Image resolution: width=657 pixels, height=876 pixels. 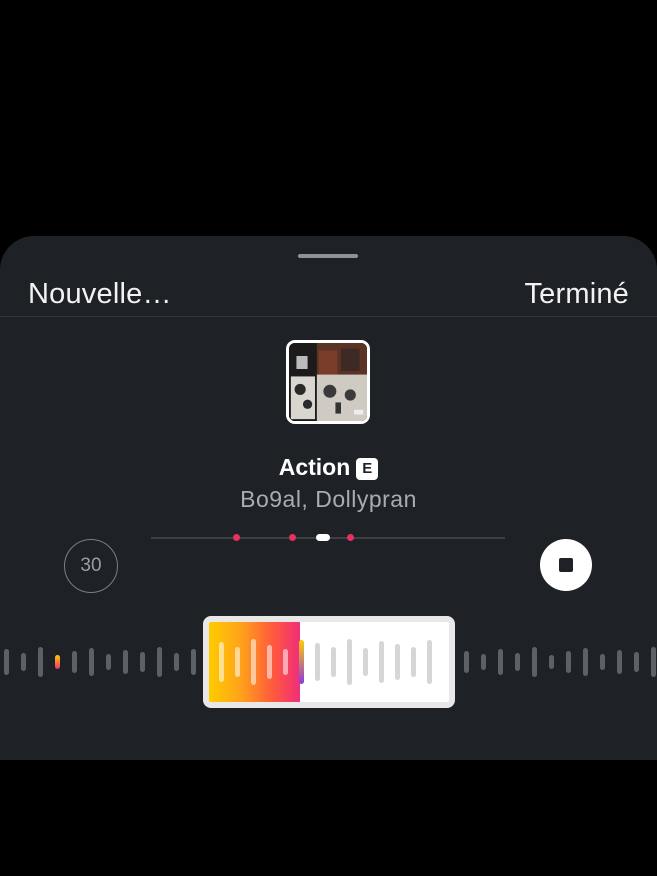 I want to click on explicit-badge: E, so click(x=367, y=469).